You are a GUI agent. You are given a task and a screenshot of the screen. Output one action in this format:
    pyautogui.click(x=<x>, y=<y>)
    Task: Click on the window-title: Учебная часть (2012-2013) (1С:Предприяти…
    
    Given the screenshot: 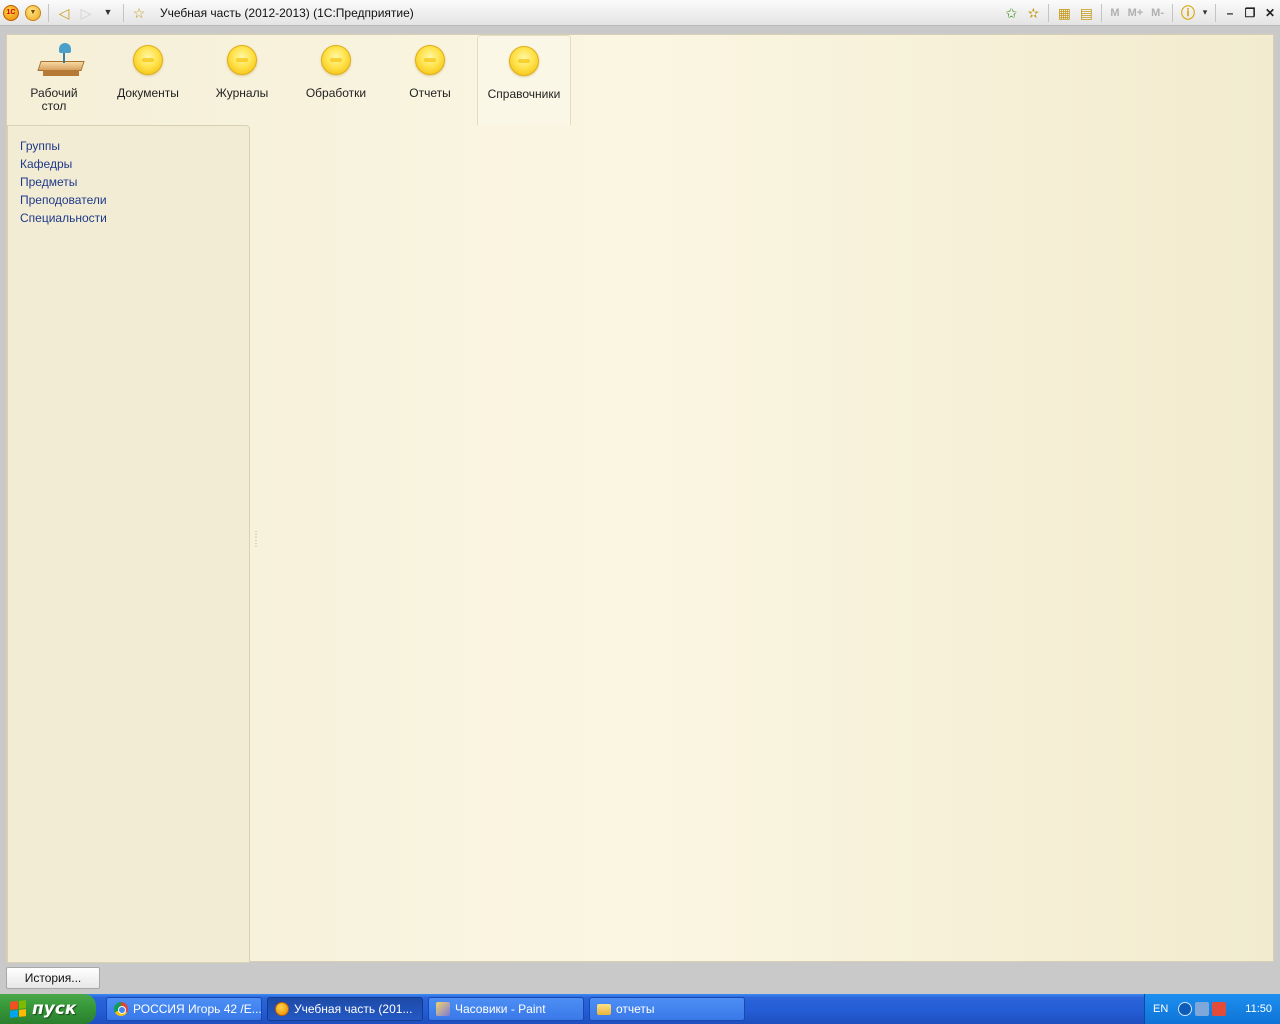 What is the action you would take?
    pyautogui.click(x=287, y=12)
    